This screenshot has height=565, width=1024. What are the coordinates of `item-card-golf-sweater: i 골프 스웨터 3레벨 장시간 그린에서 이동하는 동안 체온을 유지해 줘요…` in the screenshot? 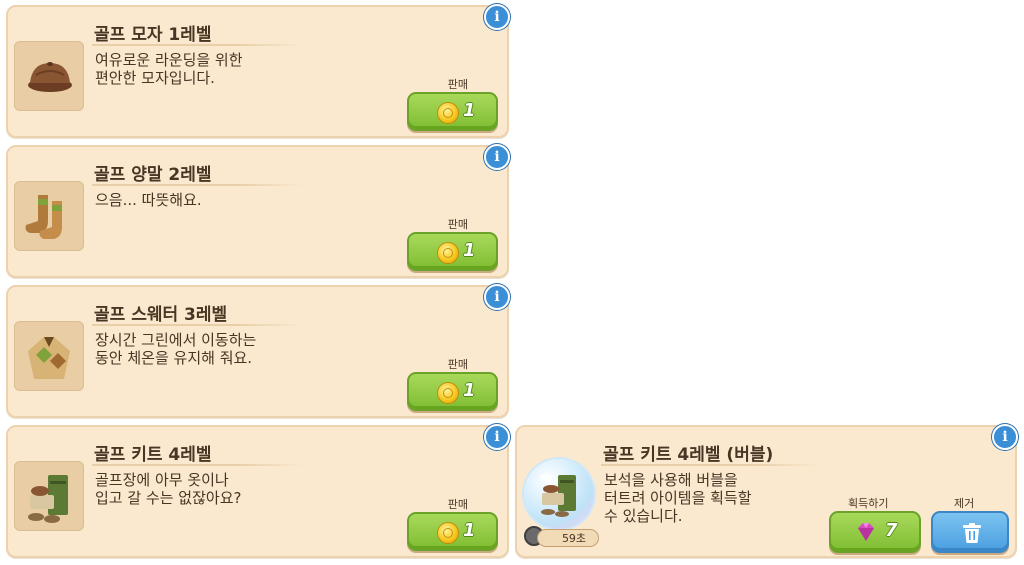 It's located at (258, 351).